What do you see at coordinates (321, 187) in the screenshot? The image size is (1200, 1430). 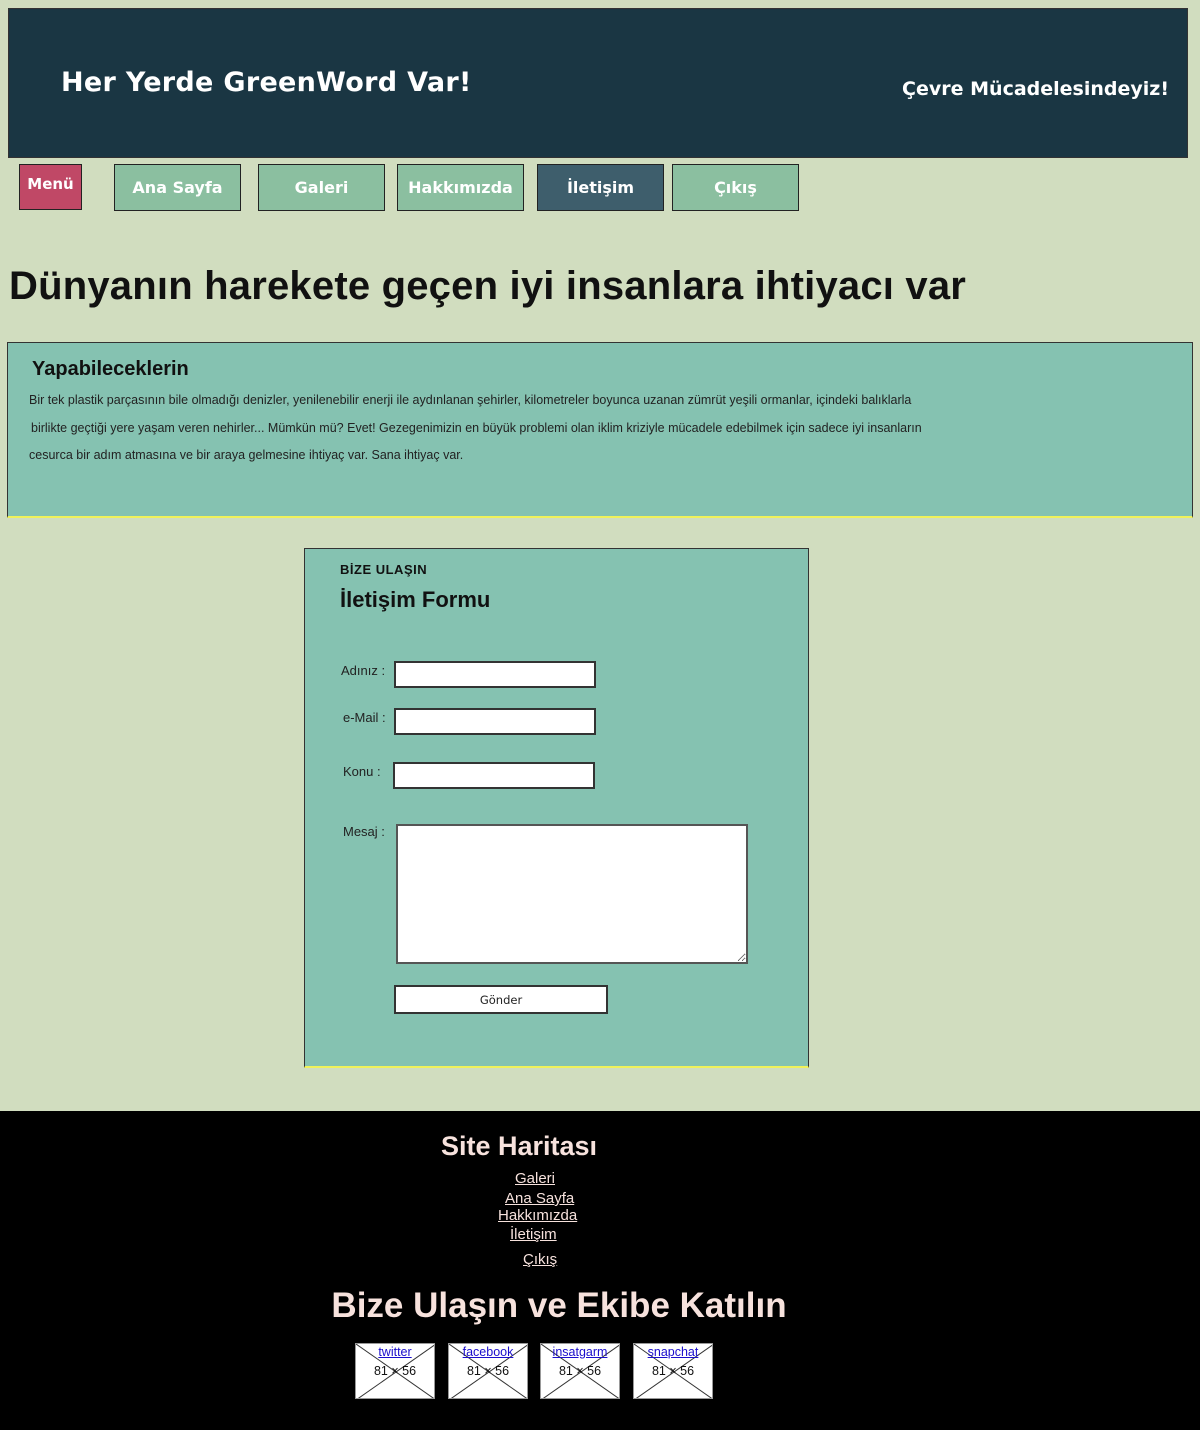 I see `nav-gallery-button: Galeri` at bounding box center [321, 187].